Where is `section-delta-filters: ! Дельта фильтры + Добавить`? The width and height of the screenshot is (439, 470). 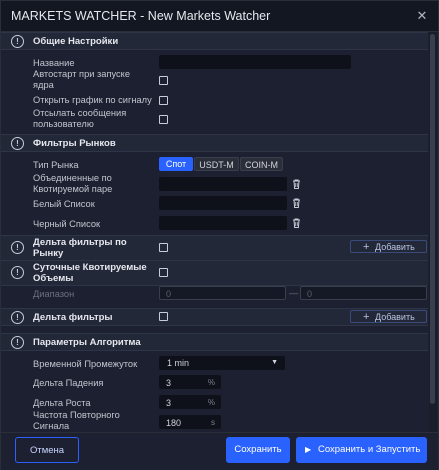
section-delta-filters: ! Дельта фильтры + Добавить is located at coordinates (214, 317).